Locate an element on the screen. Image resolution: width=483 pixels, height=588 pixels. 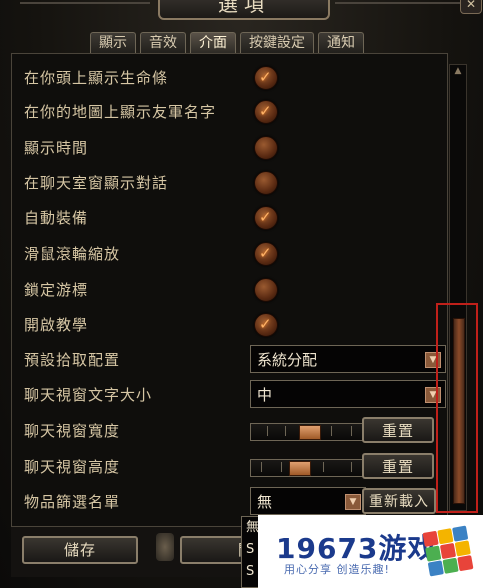
tab-keybindings: 按鍵設定 is located at coordinates (277, 42).